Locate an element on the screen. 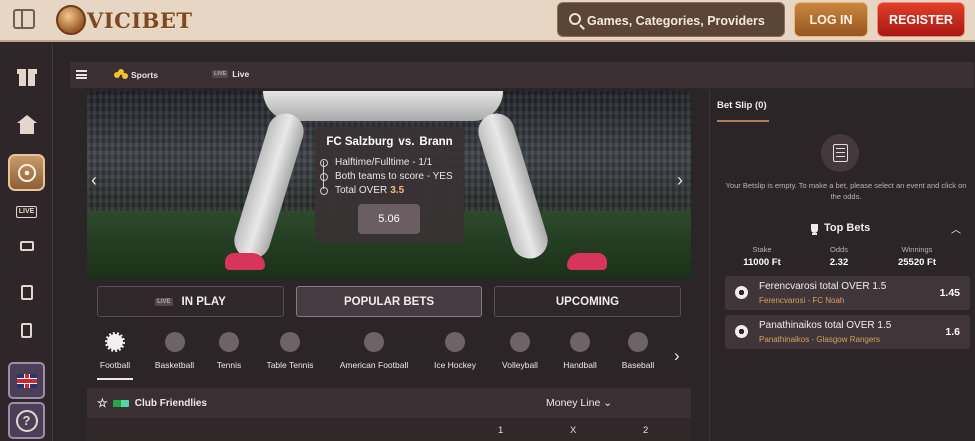  sidebar-item-slots is located at coordinates (26, 292).